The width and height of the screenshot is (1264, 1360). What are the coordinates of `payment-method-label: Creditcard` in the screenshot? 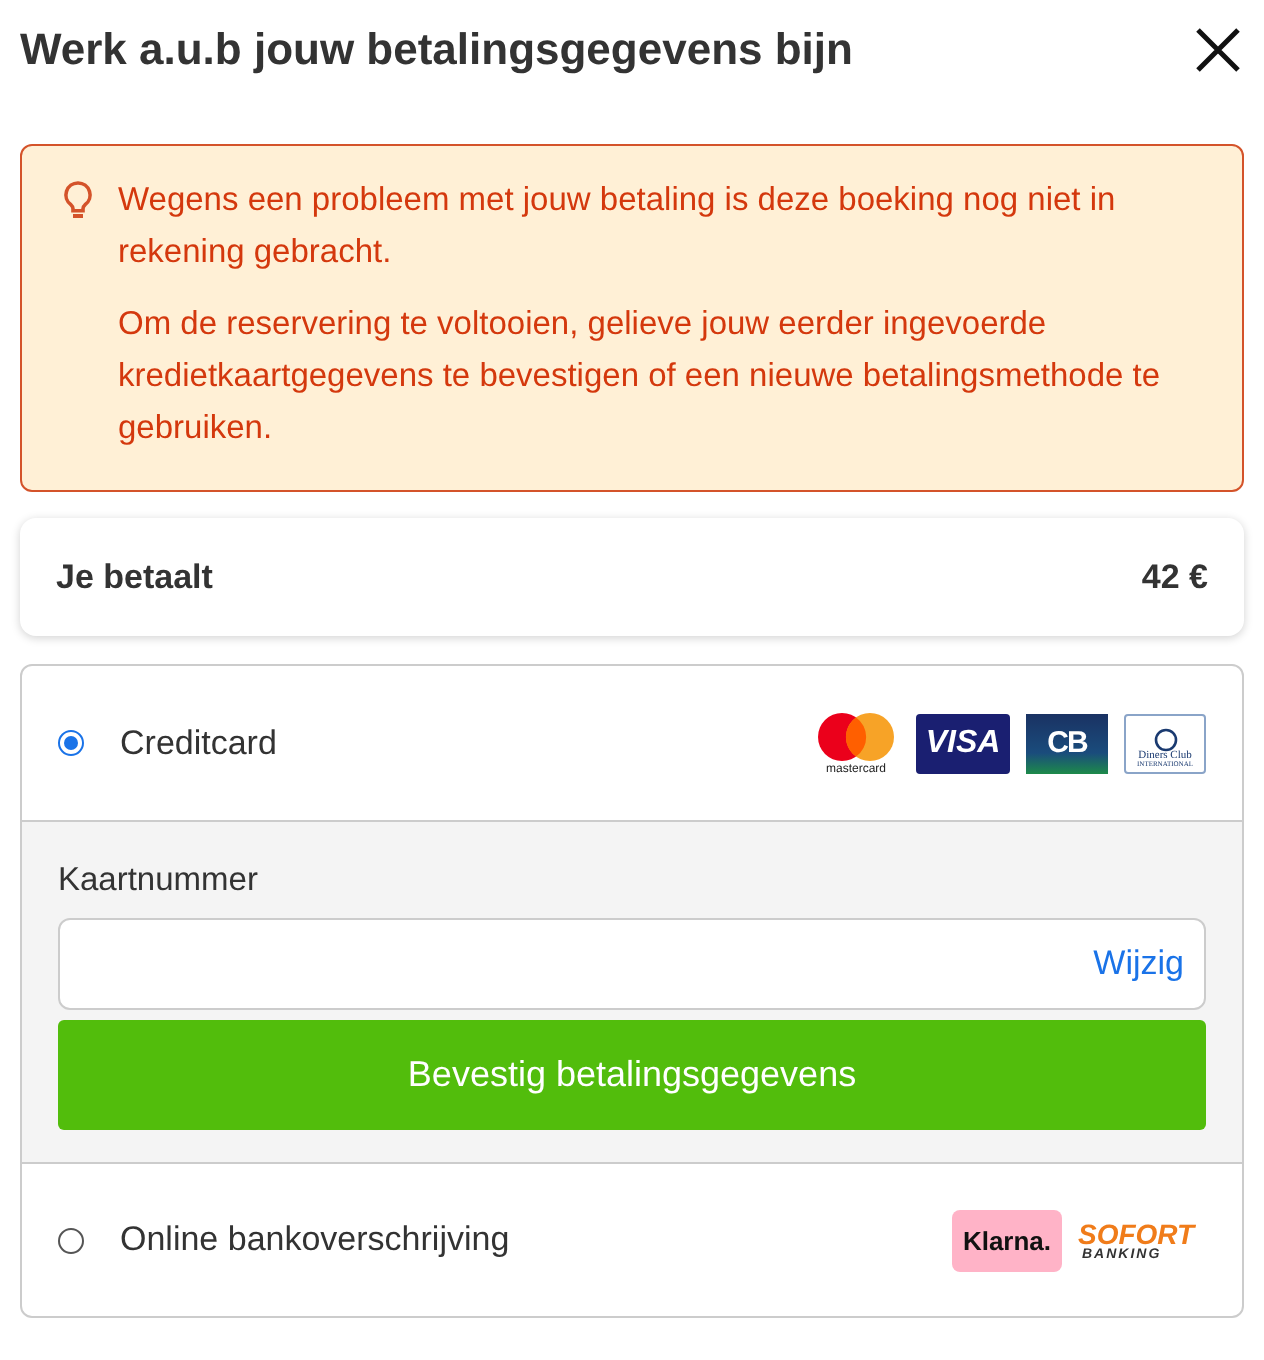 It's located at (466, 743).